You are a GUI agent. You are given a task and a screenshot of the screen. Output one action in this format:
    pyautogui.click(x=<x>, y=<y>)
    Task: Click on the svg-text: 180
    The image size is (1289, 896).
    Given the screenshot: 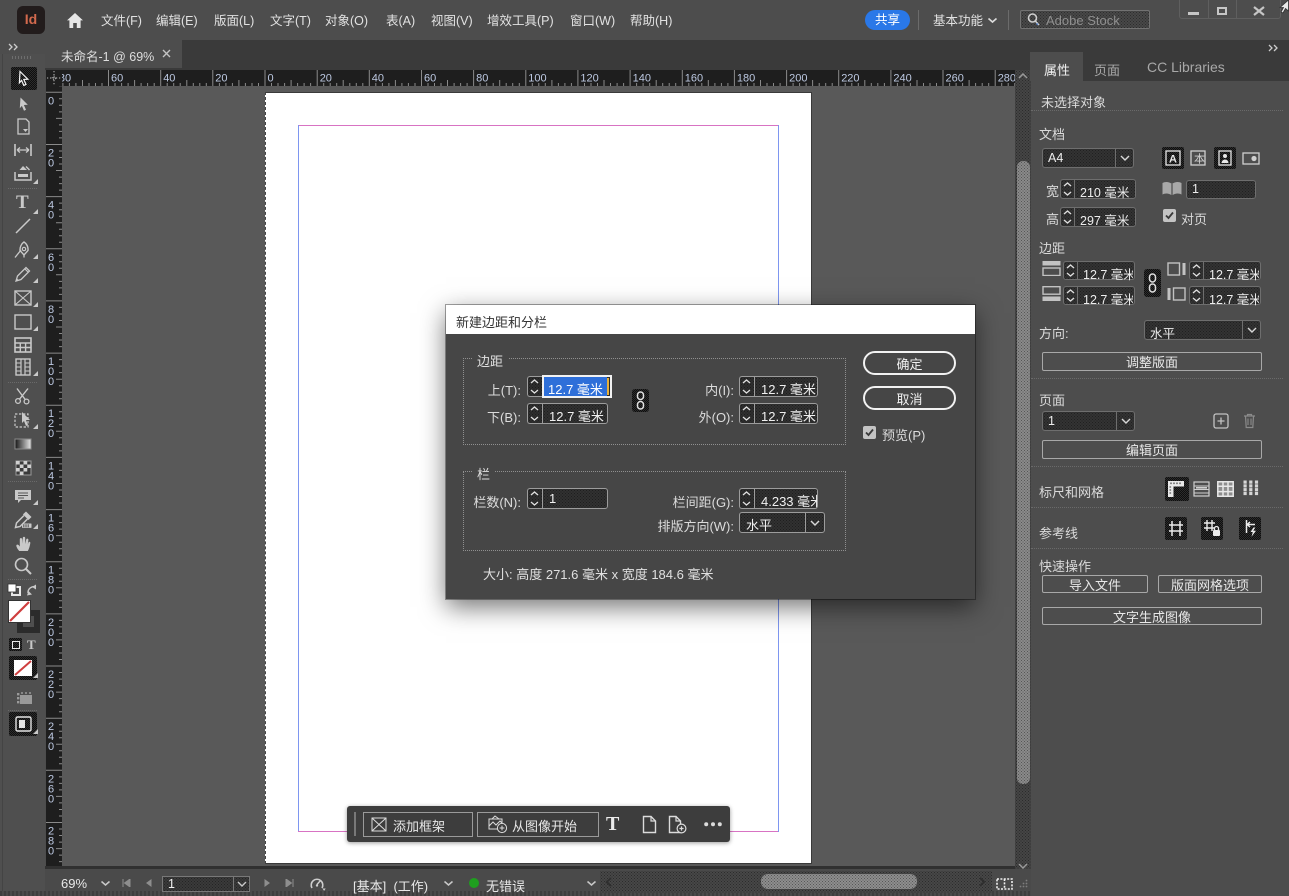 What is the action you would take?
    pyautogui.click(x=746, y=79)
    